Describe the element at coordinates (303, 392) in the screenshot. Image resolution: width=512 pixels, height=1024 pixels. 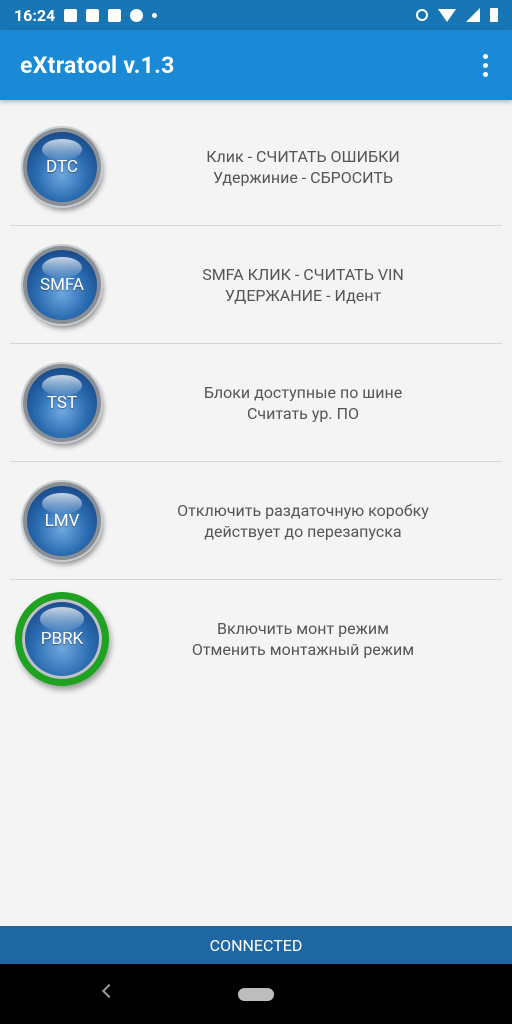
I see `tst-line1: Блоки доступные по шине` at that location.